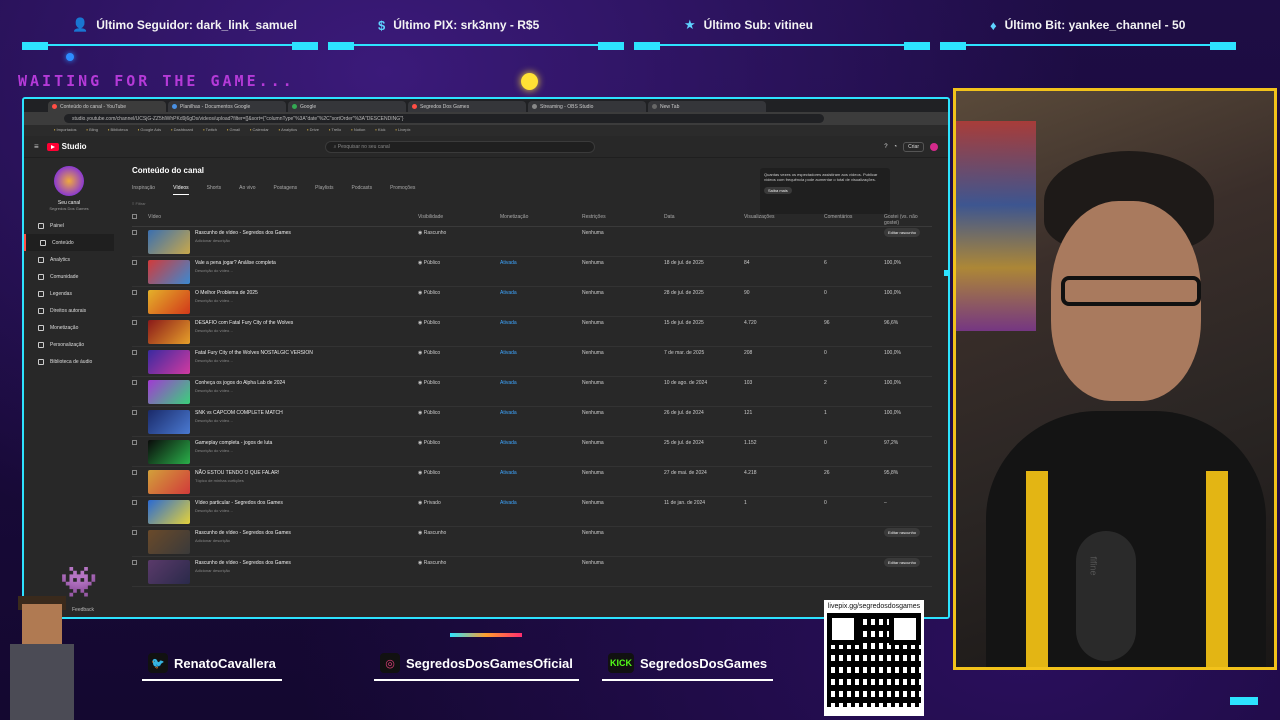 The height and width of the screenshot is (720, 1280). What do you see at coordinates (913, 146) in the screenshot?
I see `create-button: Criar` at bounding box center [913, 146].